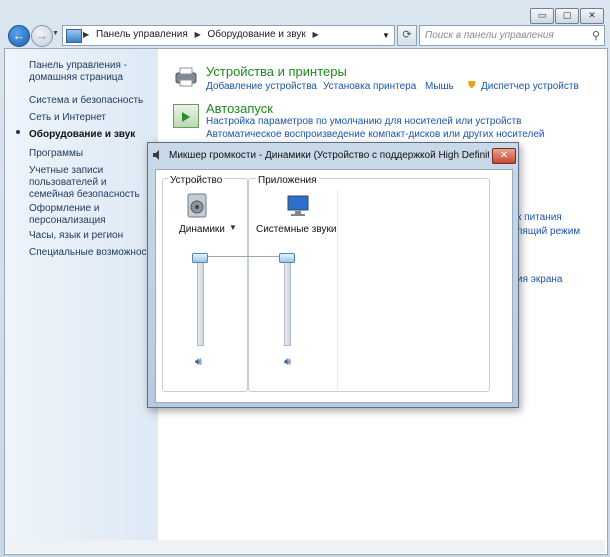 The image size is (610, 557). Describe the element at coordinates (276, 71) in the screenshot. I see `devices-printers-title: Устройства и принтеры` at that location.